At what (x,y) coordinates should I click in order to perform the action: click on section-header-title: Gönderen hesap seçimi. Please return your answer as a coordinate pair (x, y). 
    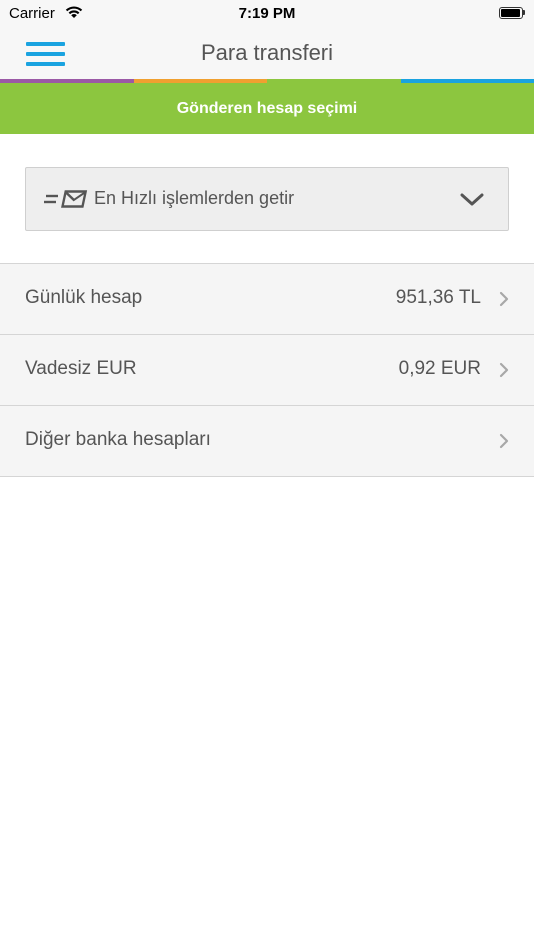
    Looking at the image, I should click on (267, 108).